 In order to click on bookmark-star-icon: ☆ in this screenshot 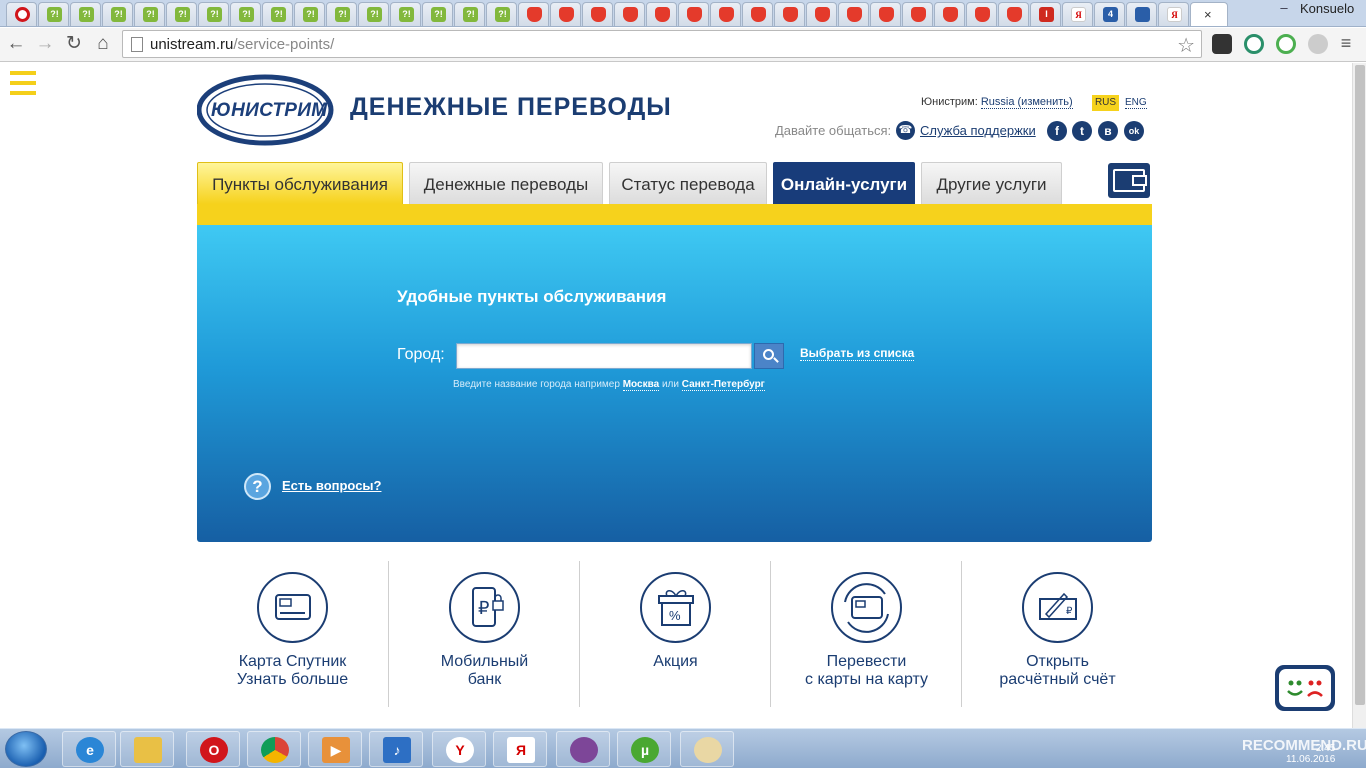, I will do `click(1186, 45)`.